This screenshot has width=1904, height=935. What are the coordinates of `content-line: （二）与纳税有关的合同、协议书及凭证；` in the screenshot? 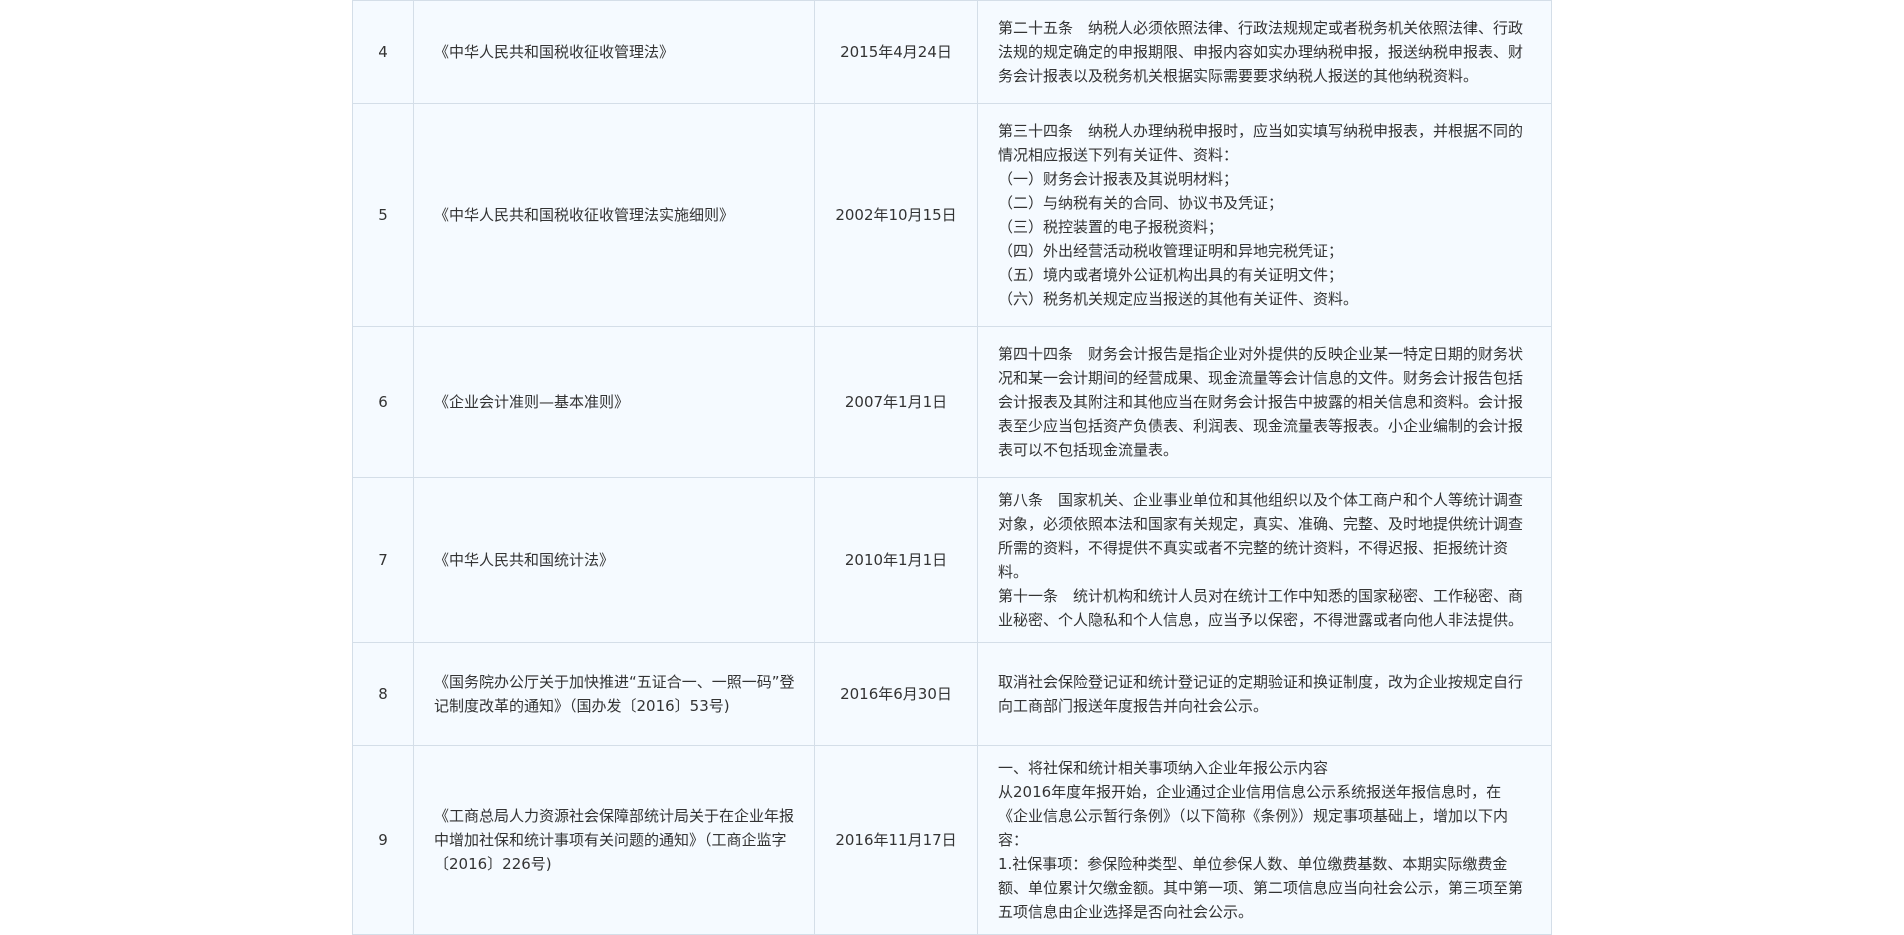 It's located at (1141, 203).